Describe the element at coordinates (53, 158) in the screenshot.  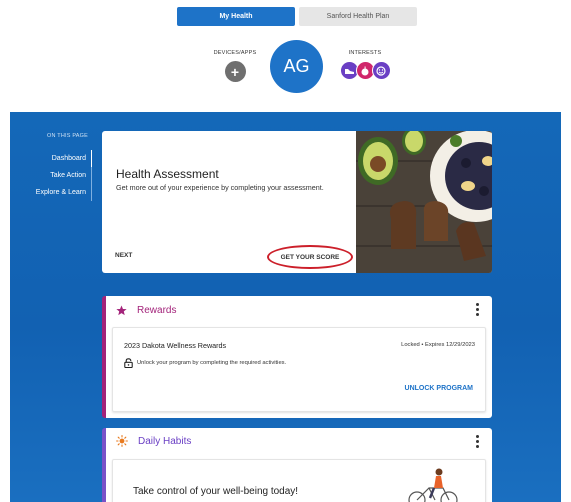
I see `sidebar-item-dashboard: Dashboard` at that location.